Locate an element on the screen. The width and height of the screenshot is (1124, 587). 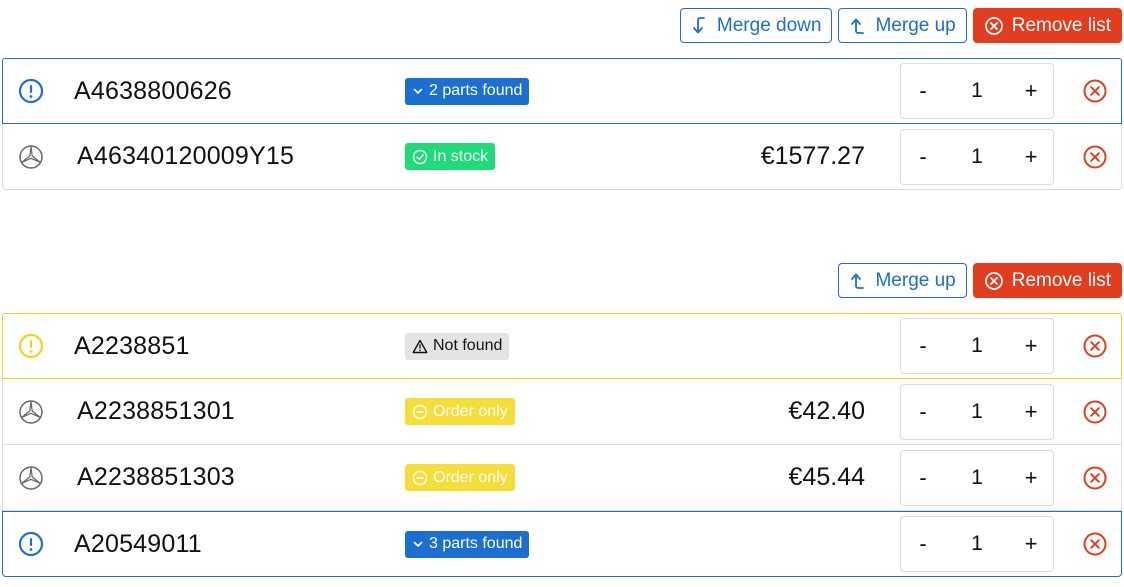
parts-found-badge: 2 parts found is located at coordinates (467, 91).